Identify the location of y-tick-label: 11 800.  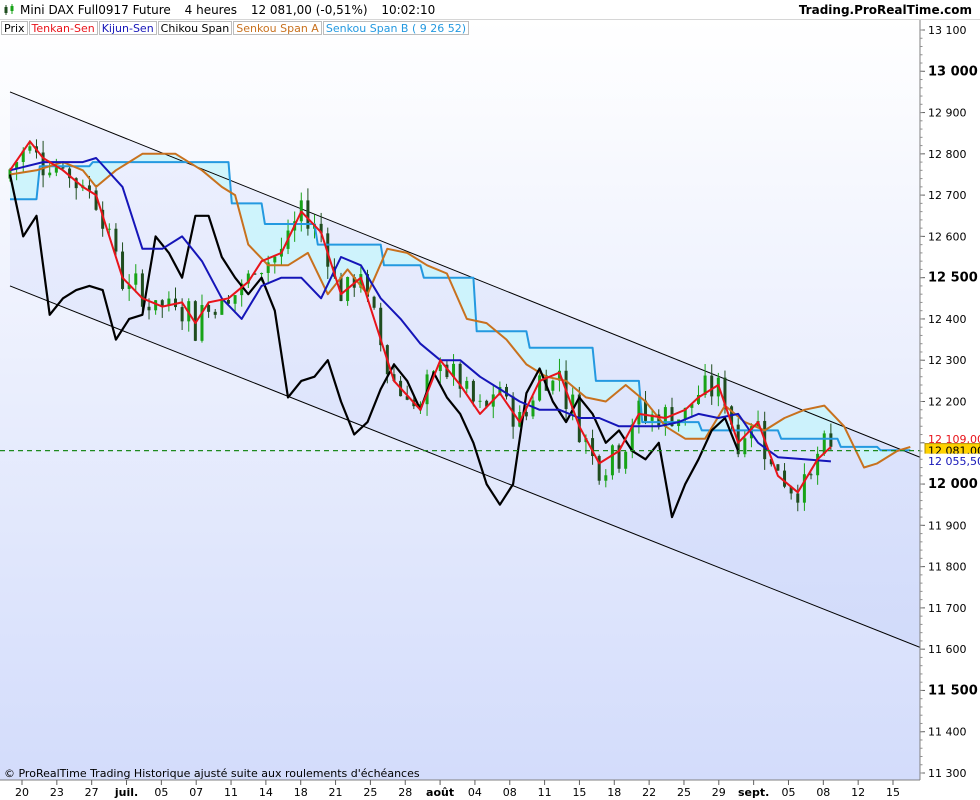
(947, 567).